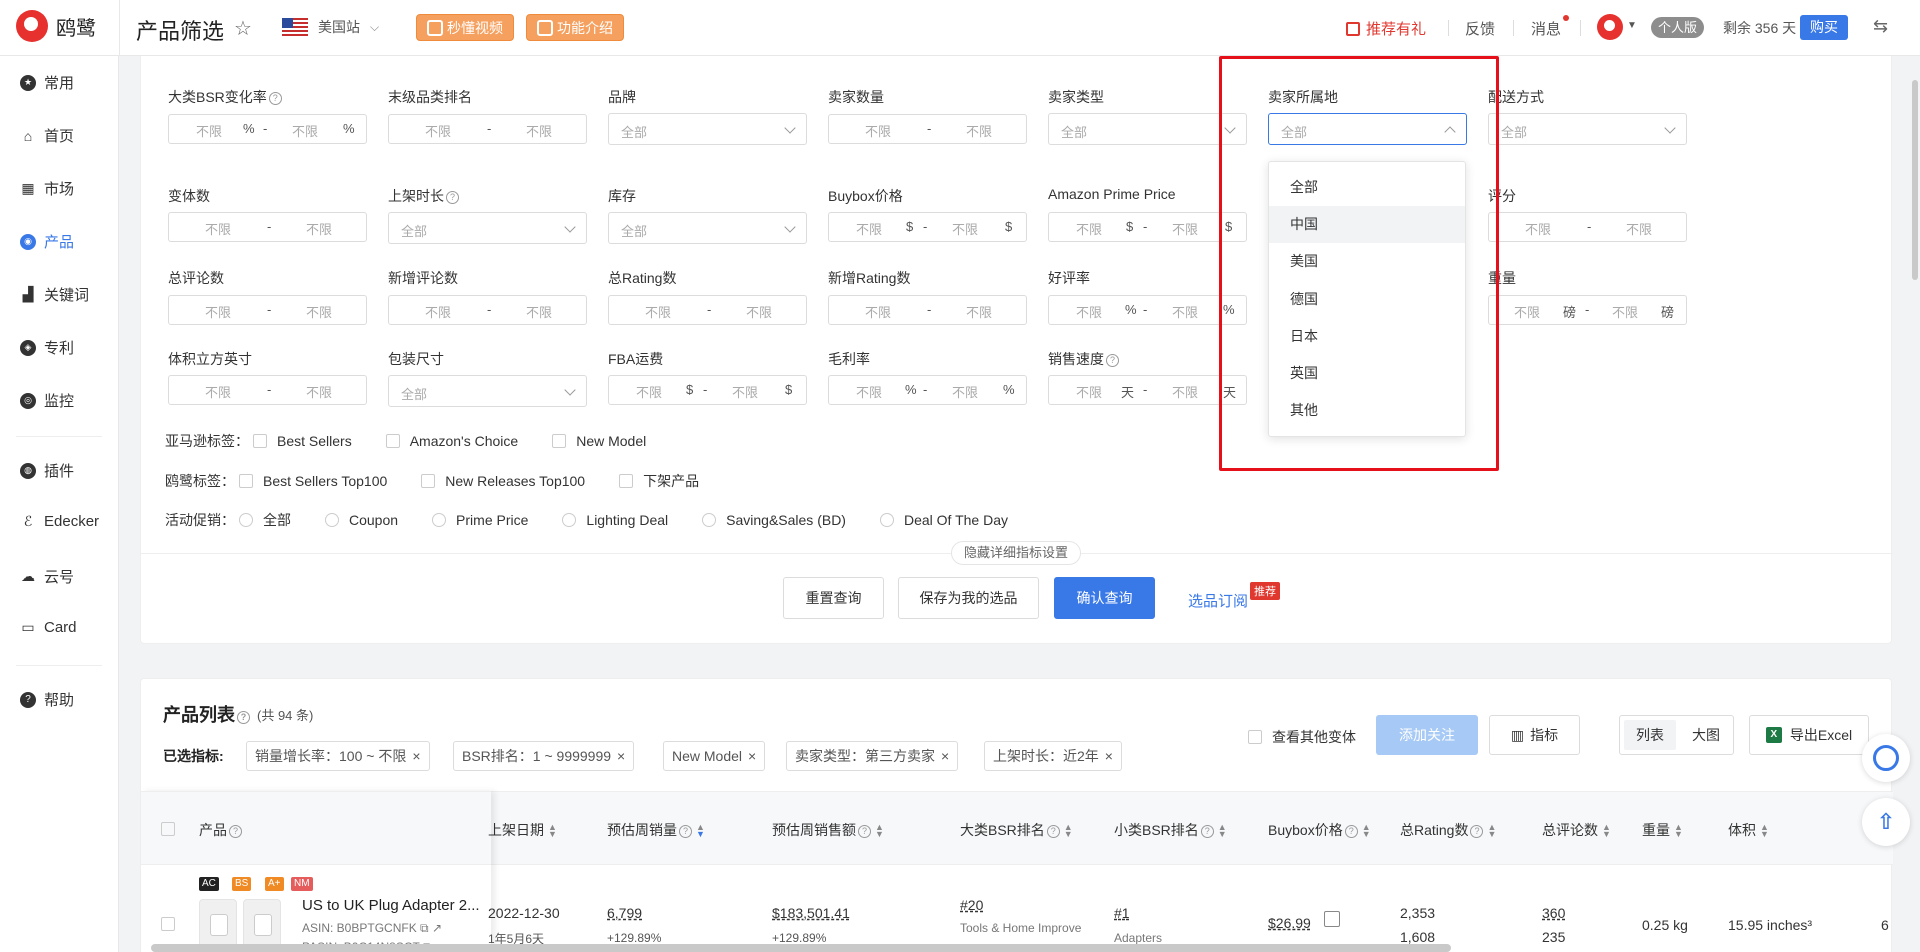 The image size is (1920, 952). Describe the element at coordinates (1610, 27) in the screenshot. I see `avatar` at that location.